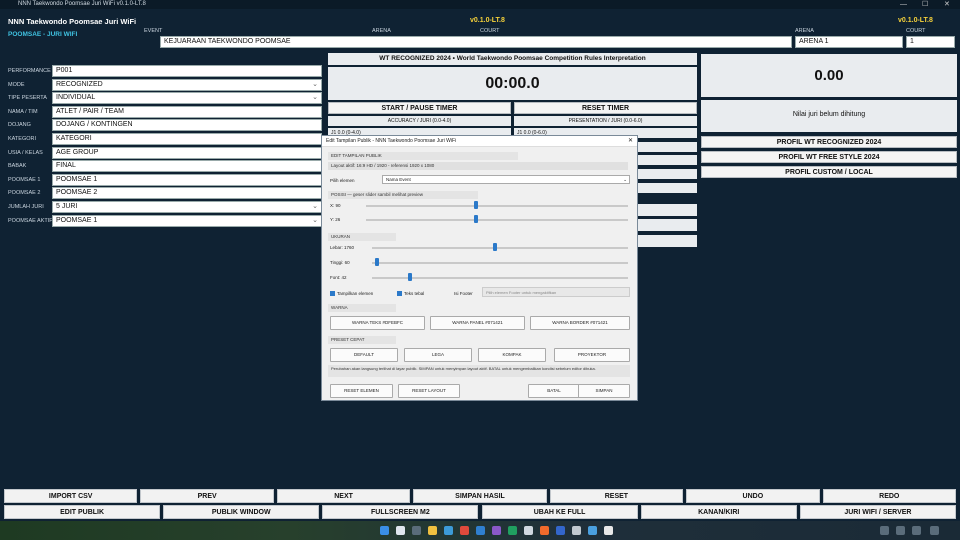 This screenshot has height=540, width=960. I want to click on field-input: POOMSAE 2, so click(187, 193).